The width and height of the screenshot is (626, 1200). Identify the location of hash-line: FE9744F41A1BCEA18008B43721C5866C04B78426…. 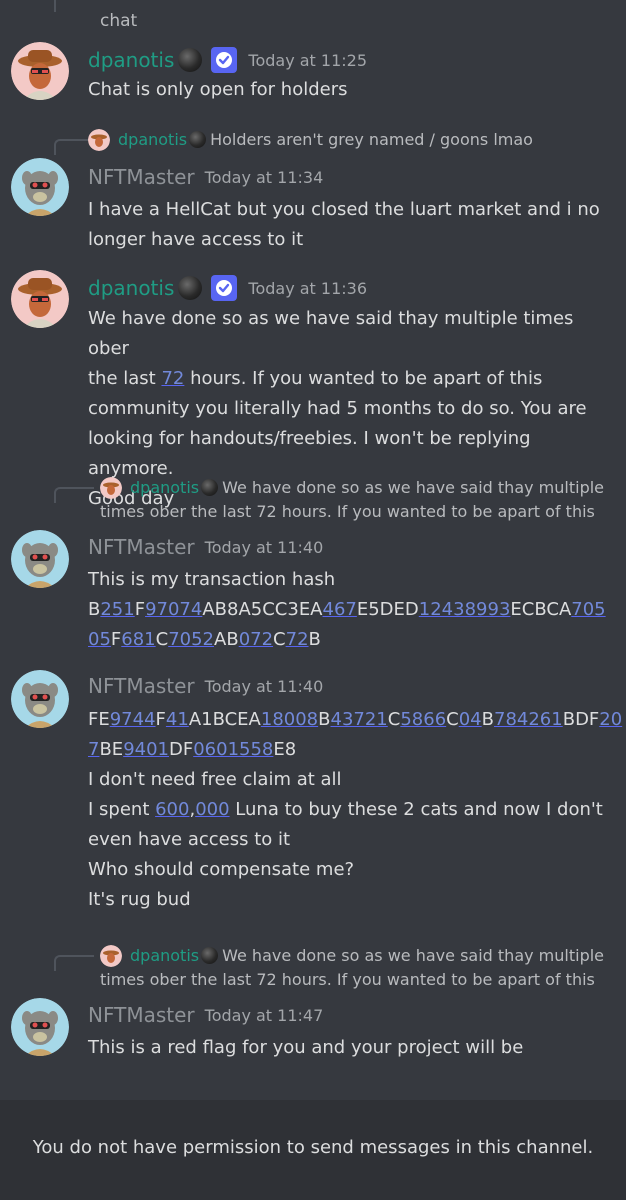
(355, 720).